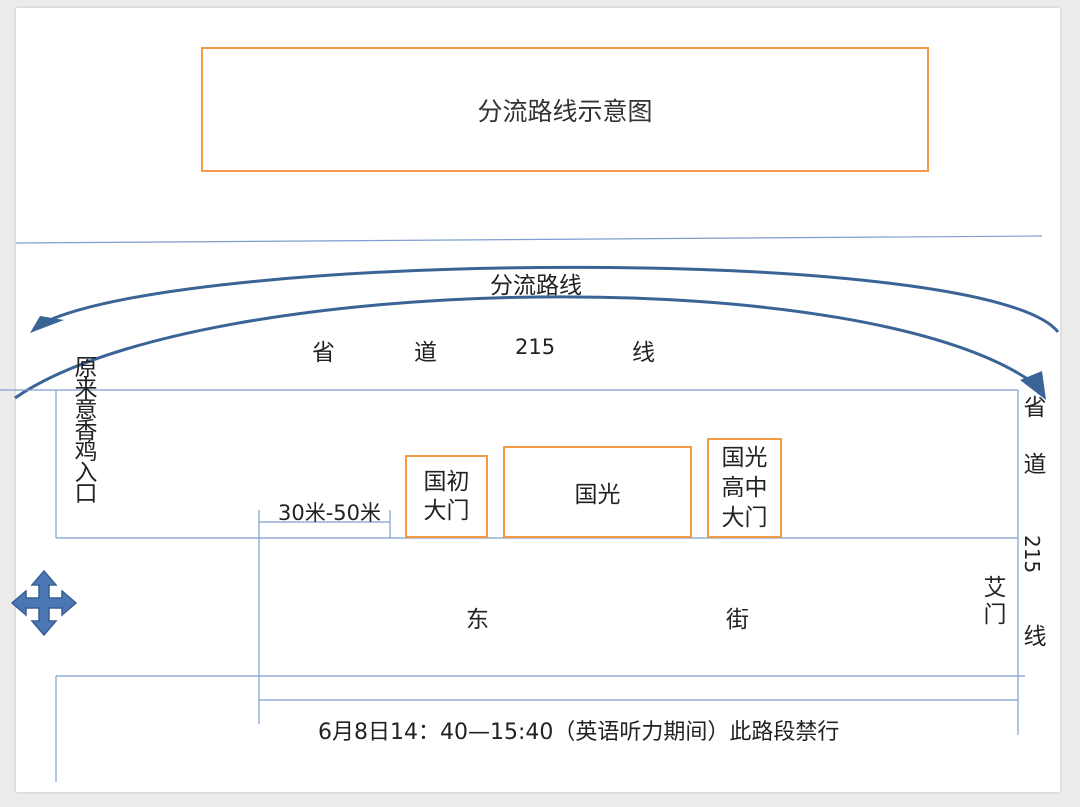 This screenshot has height=807, width=1080. Describe the element at coordinates (579, 732) in the screenshot. I see `closure-notice: 6月8日14：40—15:40（英语听力期间）此路段禁行` at that location.